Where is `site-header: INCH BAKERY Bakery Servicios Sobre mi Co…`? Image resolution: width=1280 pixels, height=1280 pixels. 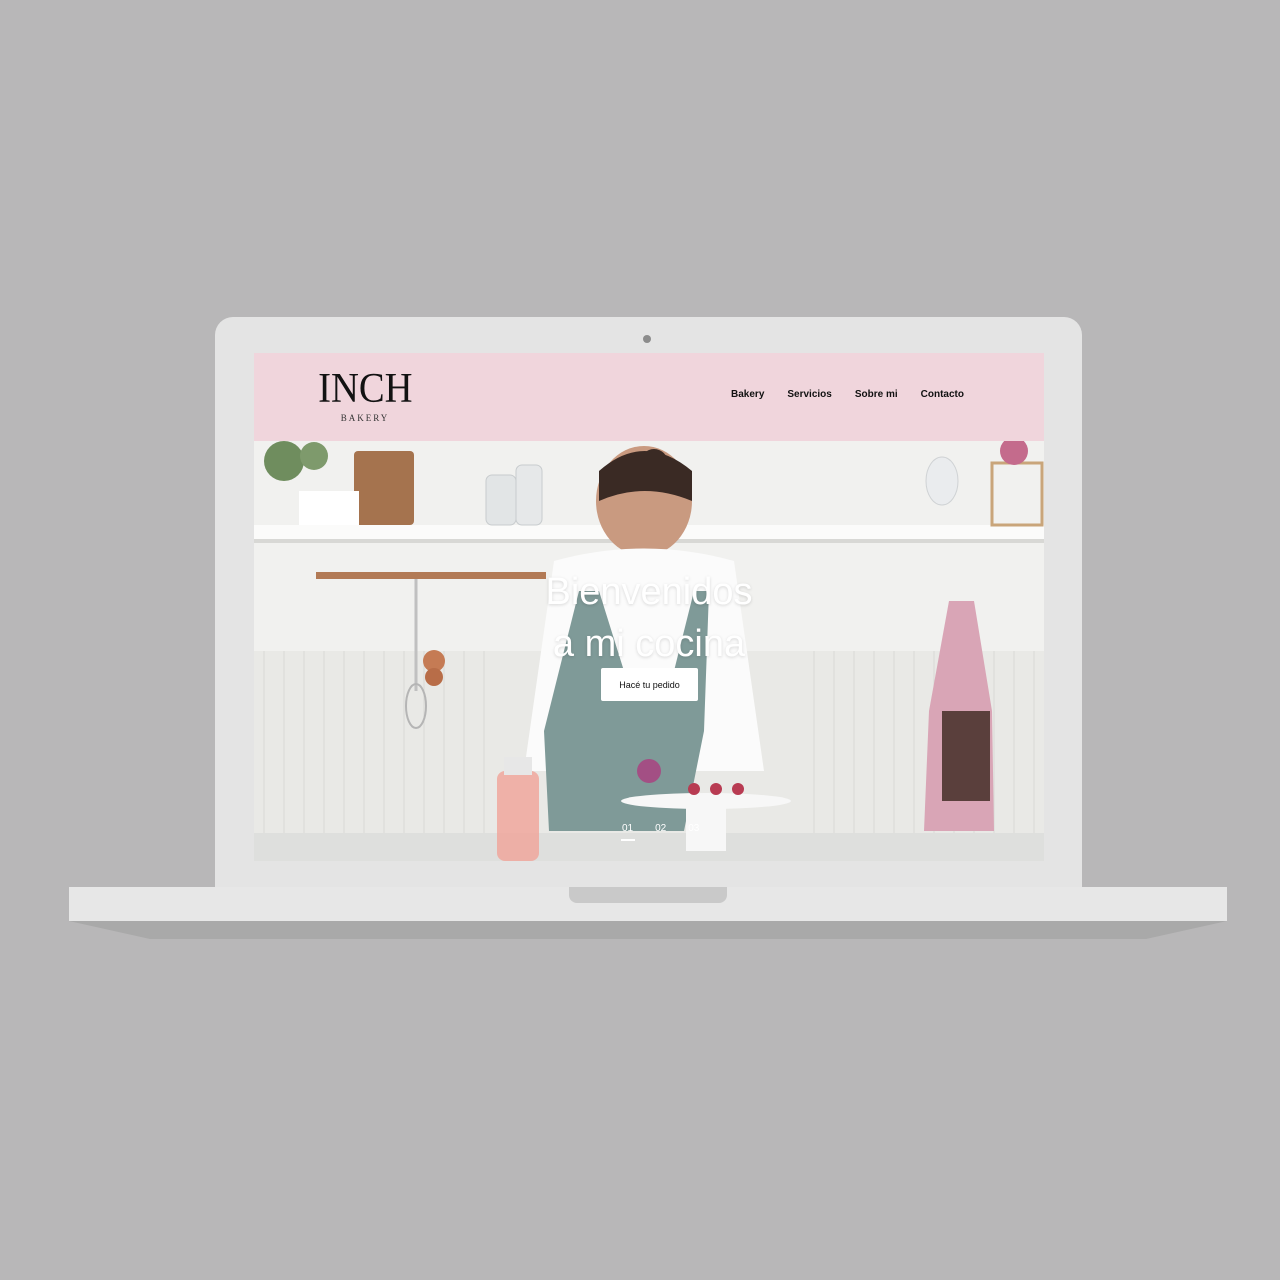 site-header: INCH BAKERY Bakery Servicios Sobre mi Co… is located at coordinates (649, 397).